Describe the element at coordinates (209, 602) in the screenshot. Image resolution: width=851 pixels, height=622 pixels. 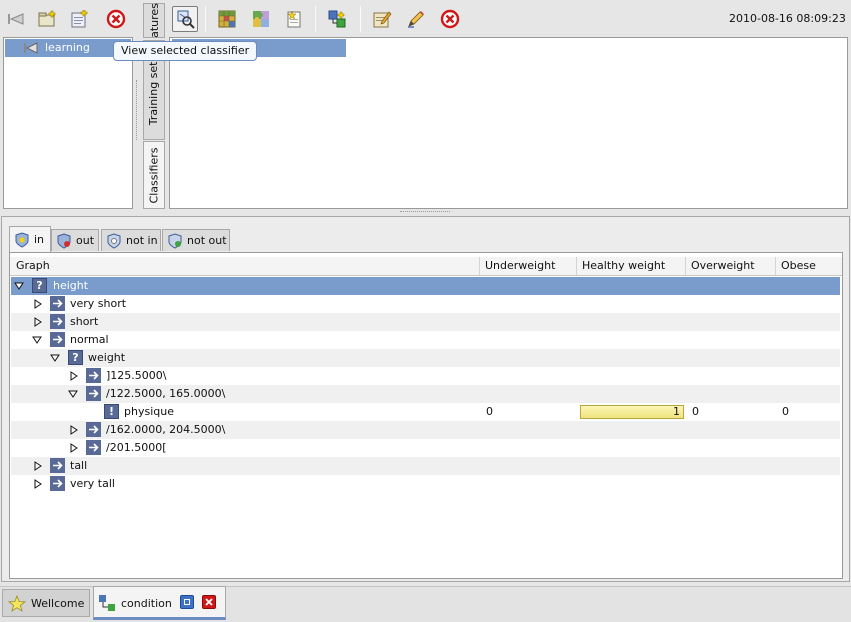
I see `close-icon` at that location.